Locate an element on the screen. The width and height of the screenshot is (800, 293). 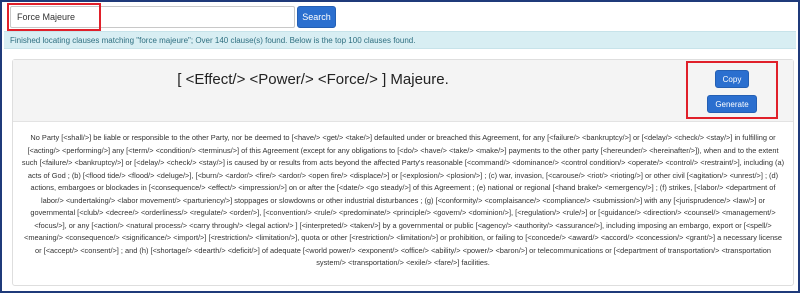
copy-button: Copy is located at coordinates (732, 79).